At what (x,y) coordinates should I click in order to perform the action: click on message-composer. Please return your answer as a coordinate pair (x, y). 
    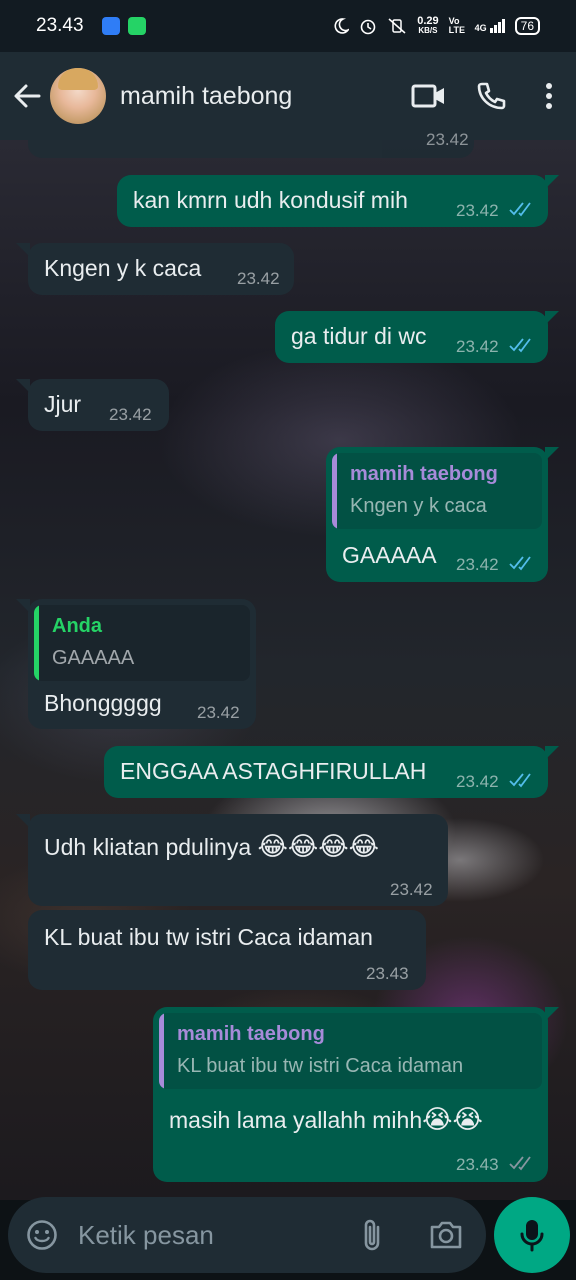
    Looking at the image, I should click on (247, 1235).